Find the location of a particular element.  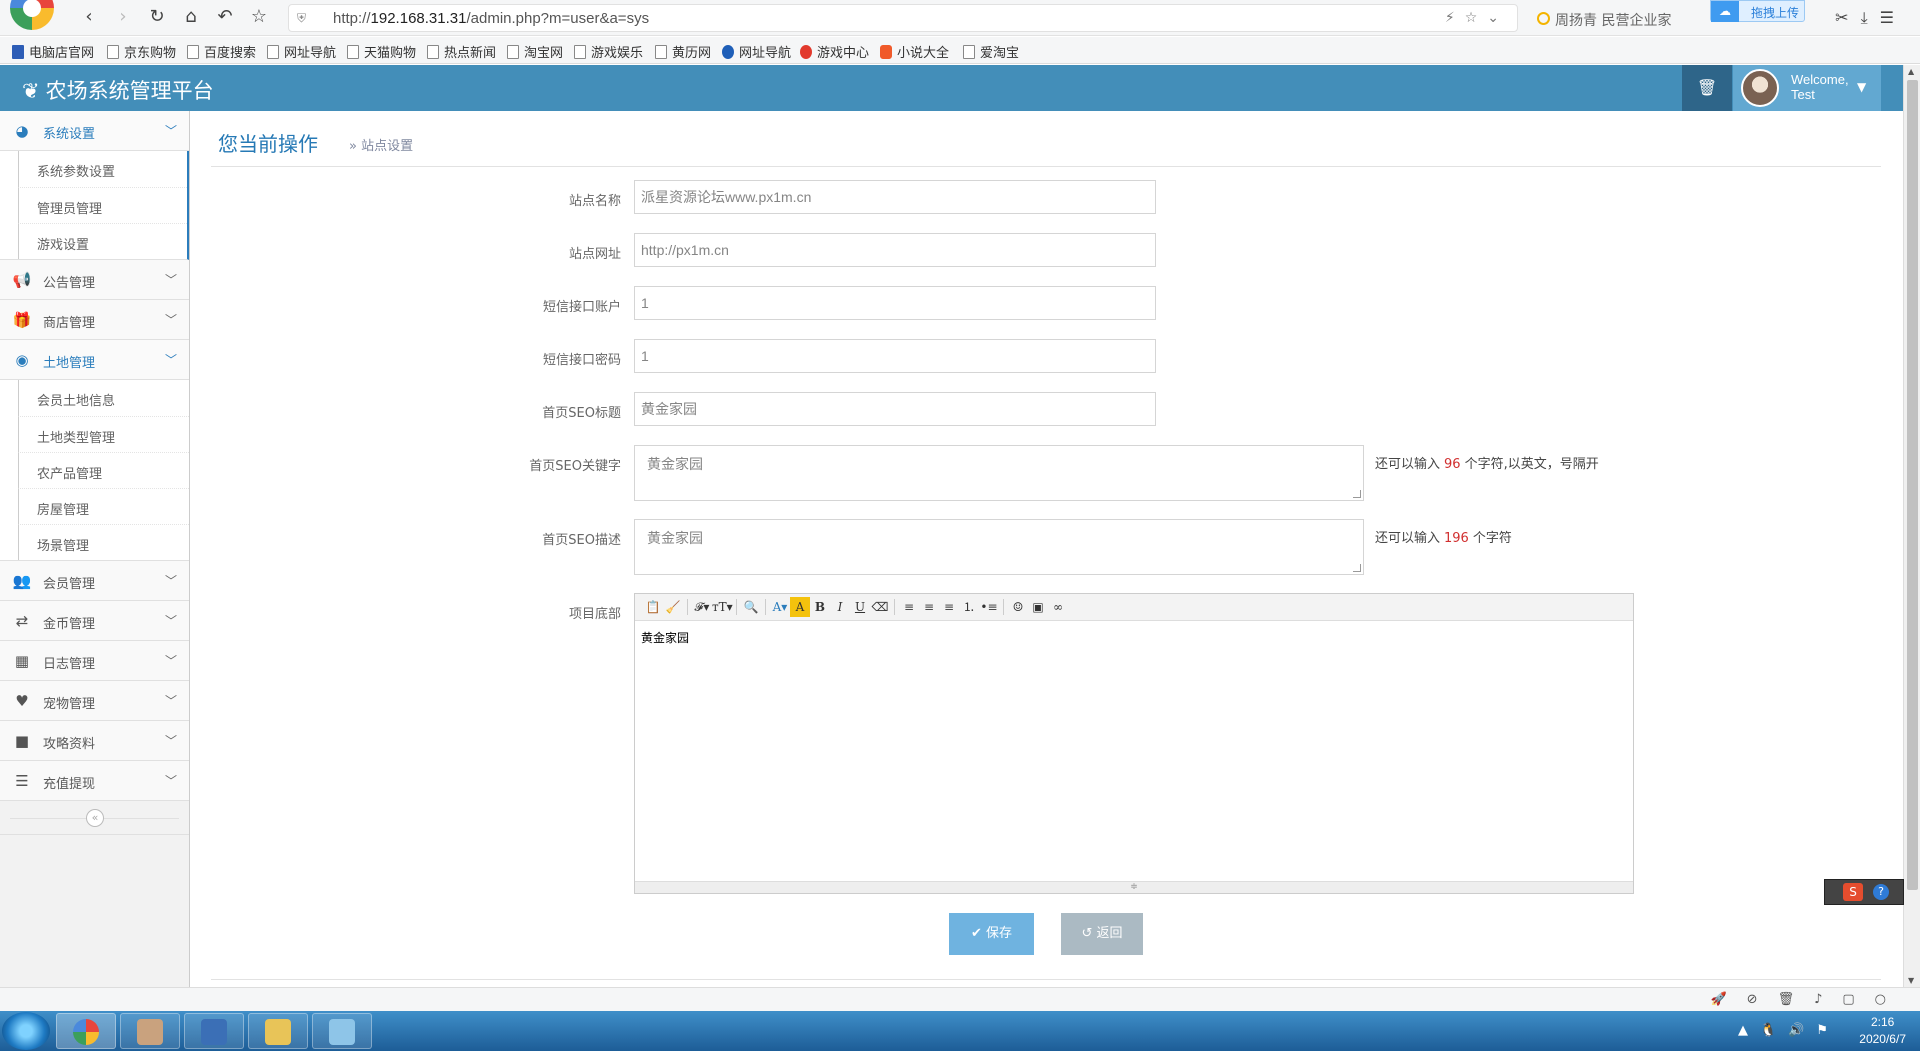

bookmark-item: 爱淘宝 is located at coordinates (991, 51).